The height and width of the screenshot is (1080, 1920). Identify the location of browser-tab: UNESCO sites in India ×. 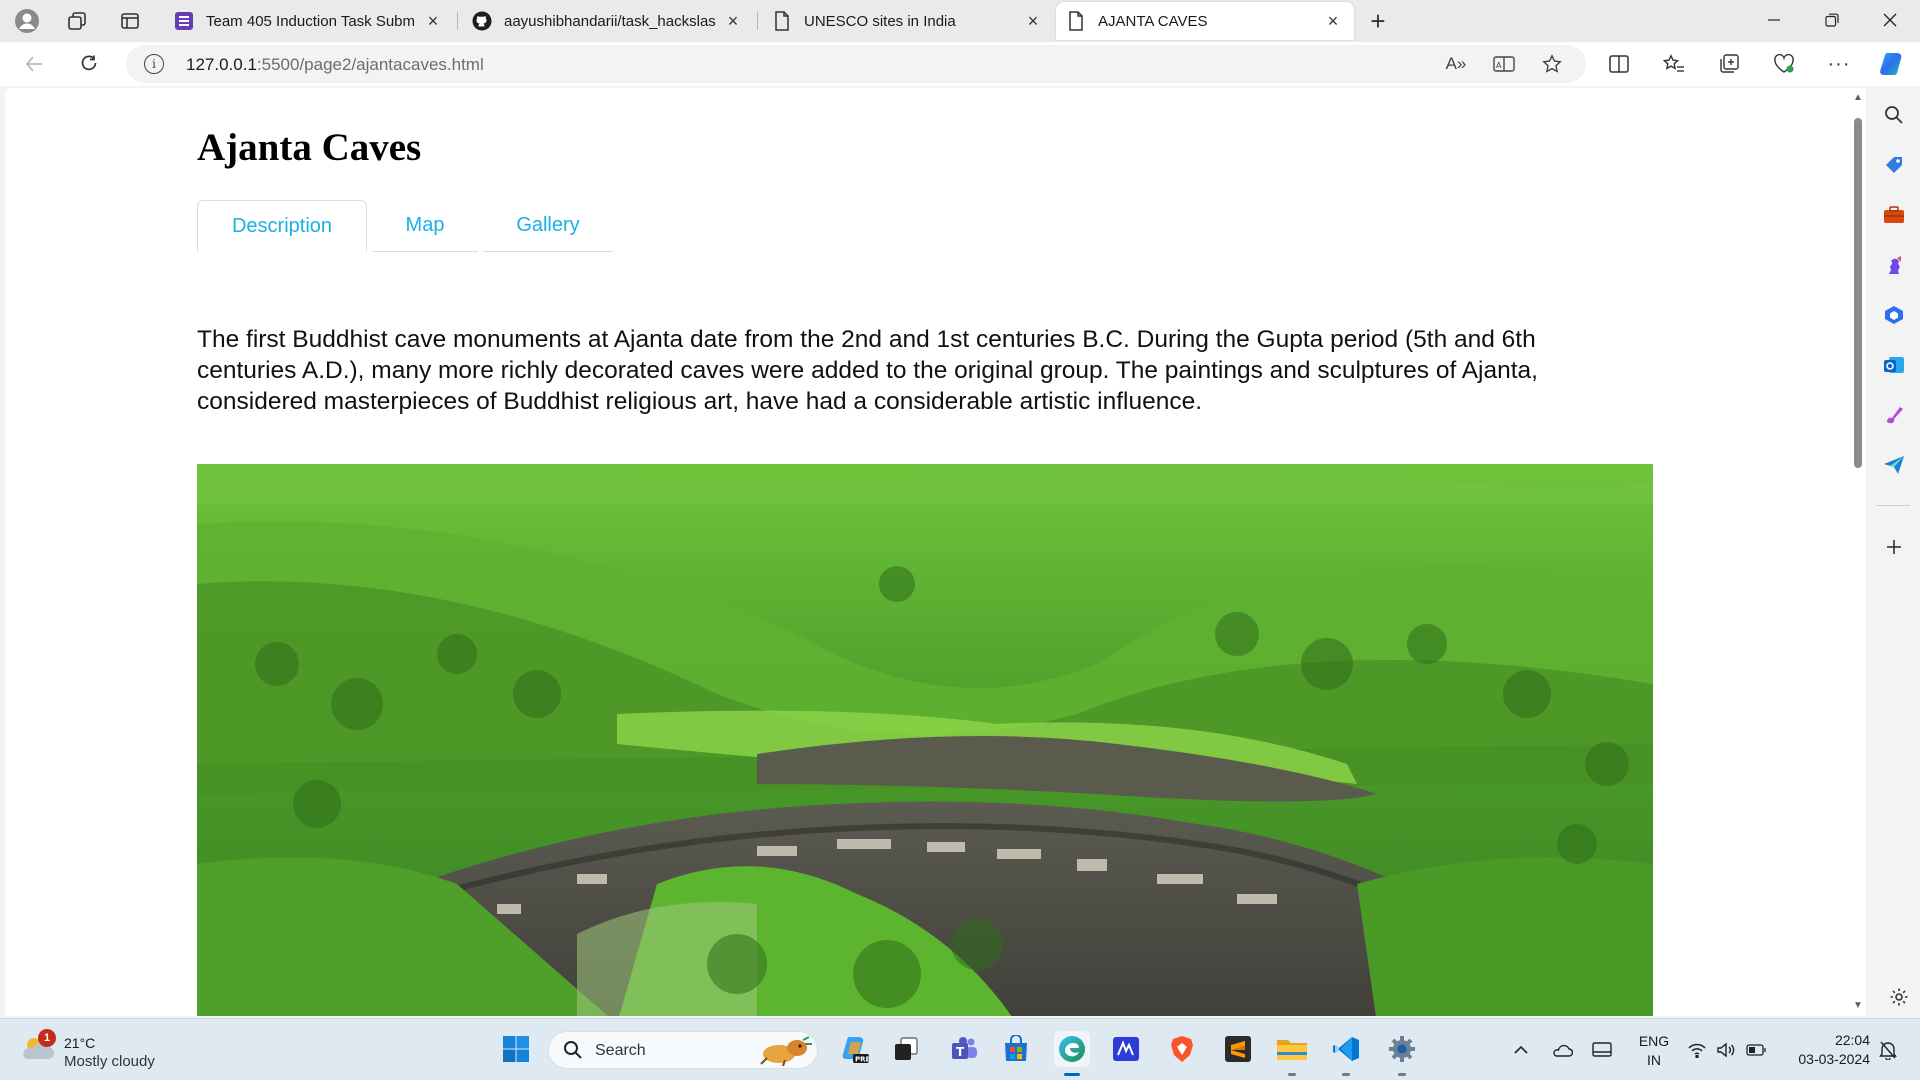
(908, 21).